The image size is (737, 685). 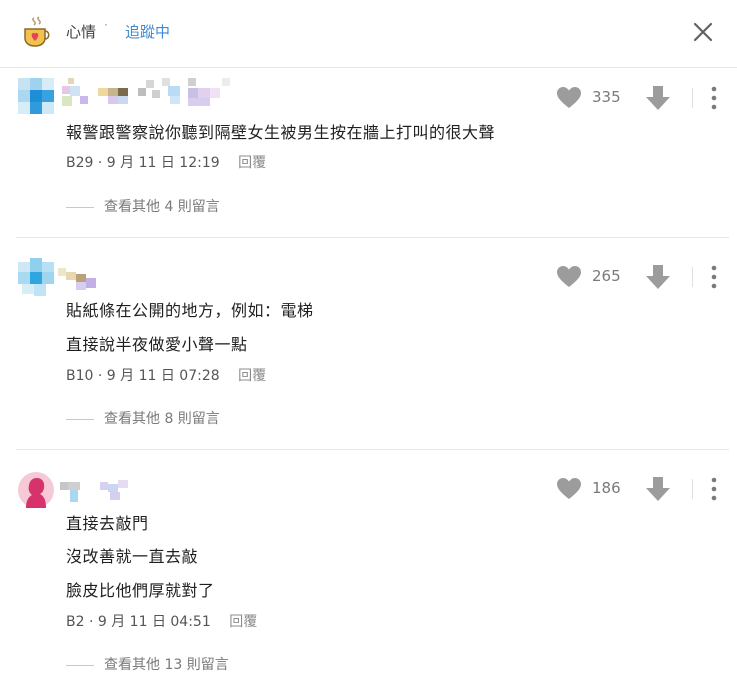 I want to click on comment-text: 直接說半夜做愛小聲一點, so click(x=157, y=344).